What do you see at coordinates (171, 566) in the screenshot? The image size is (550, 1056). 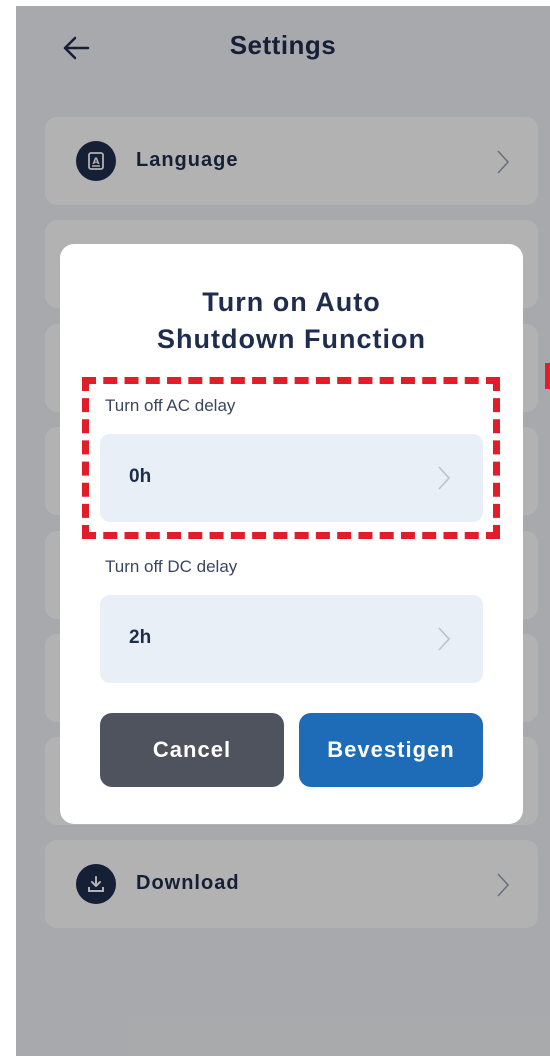 I see `dc-delay-label: Turn off DC delay` at bounding box center [171, 566].